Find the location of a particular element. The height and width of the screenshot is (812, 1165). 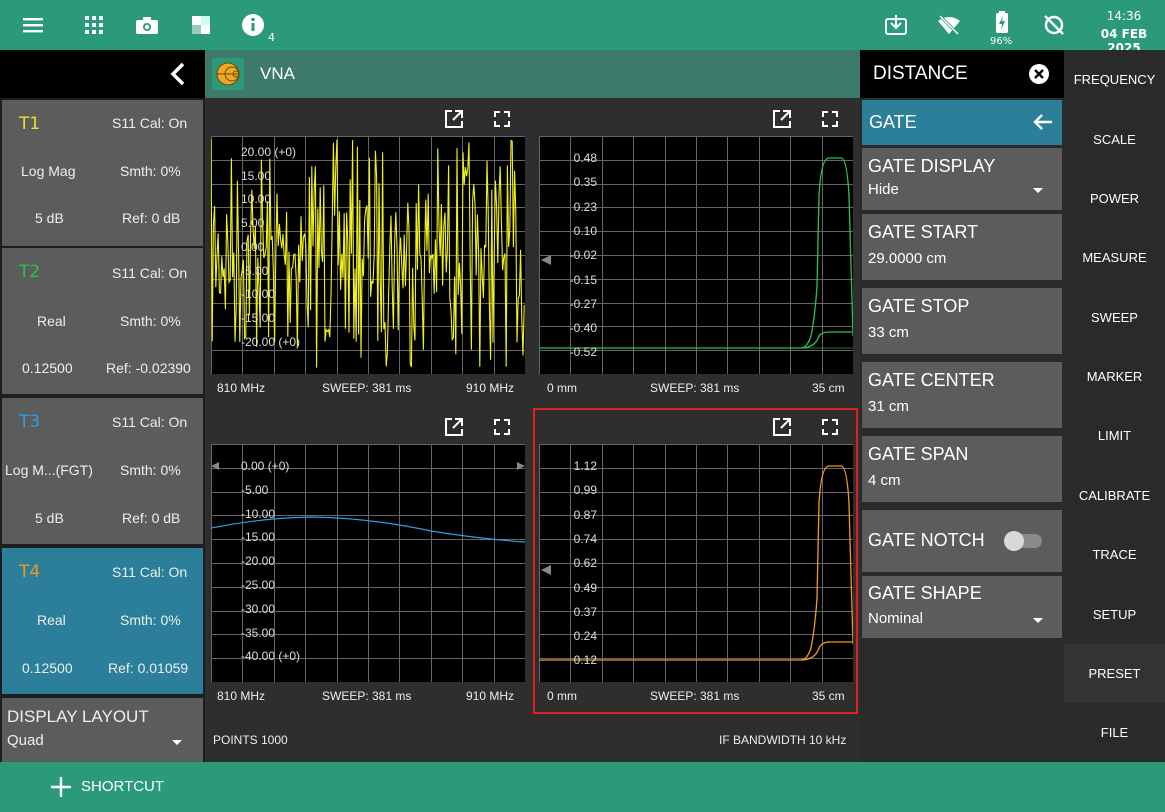

y-axis-label: -0.40 is located at coordinates (583, 328).